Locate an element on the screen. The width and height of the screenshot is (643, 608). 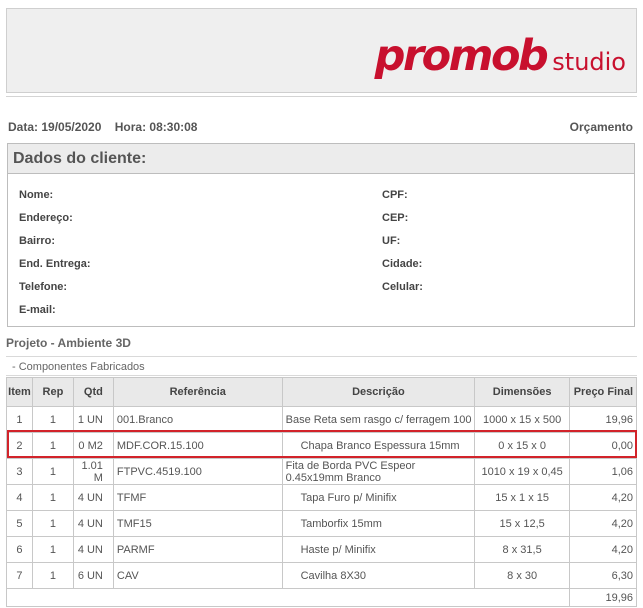
table-row: 7 1 6 UN CAV Cavilha 8X30 8 x 30 6,30 is located at coordinates (321, 575).